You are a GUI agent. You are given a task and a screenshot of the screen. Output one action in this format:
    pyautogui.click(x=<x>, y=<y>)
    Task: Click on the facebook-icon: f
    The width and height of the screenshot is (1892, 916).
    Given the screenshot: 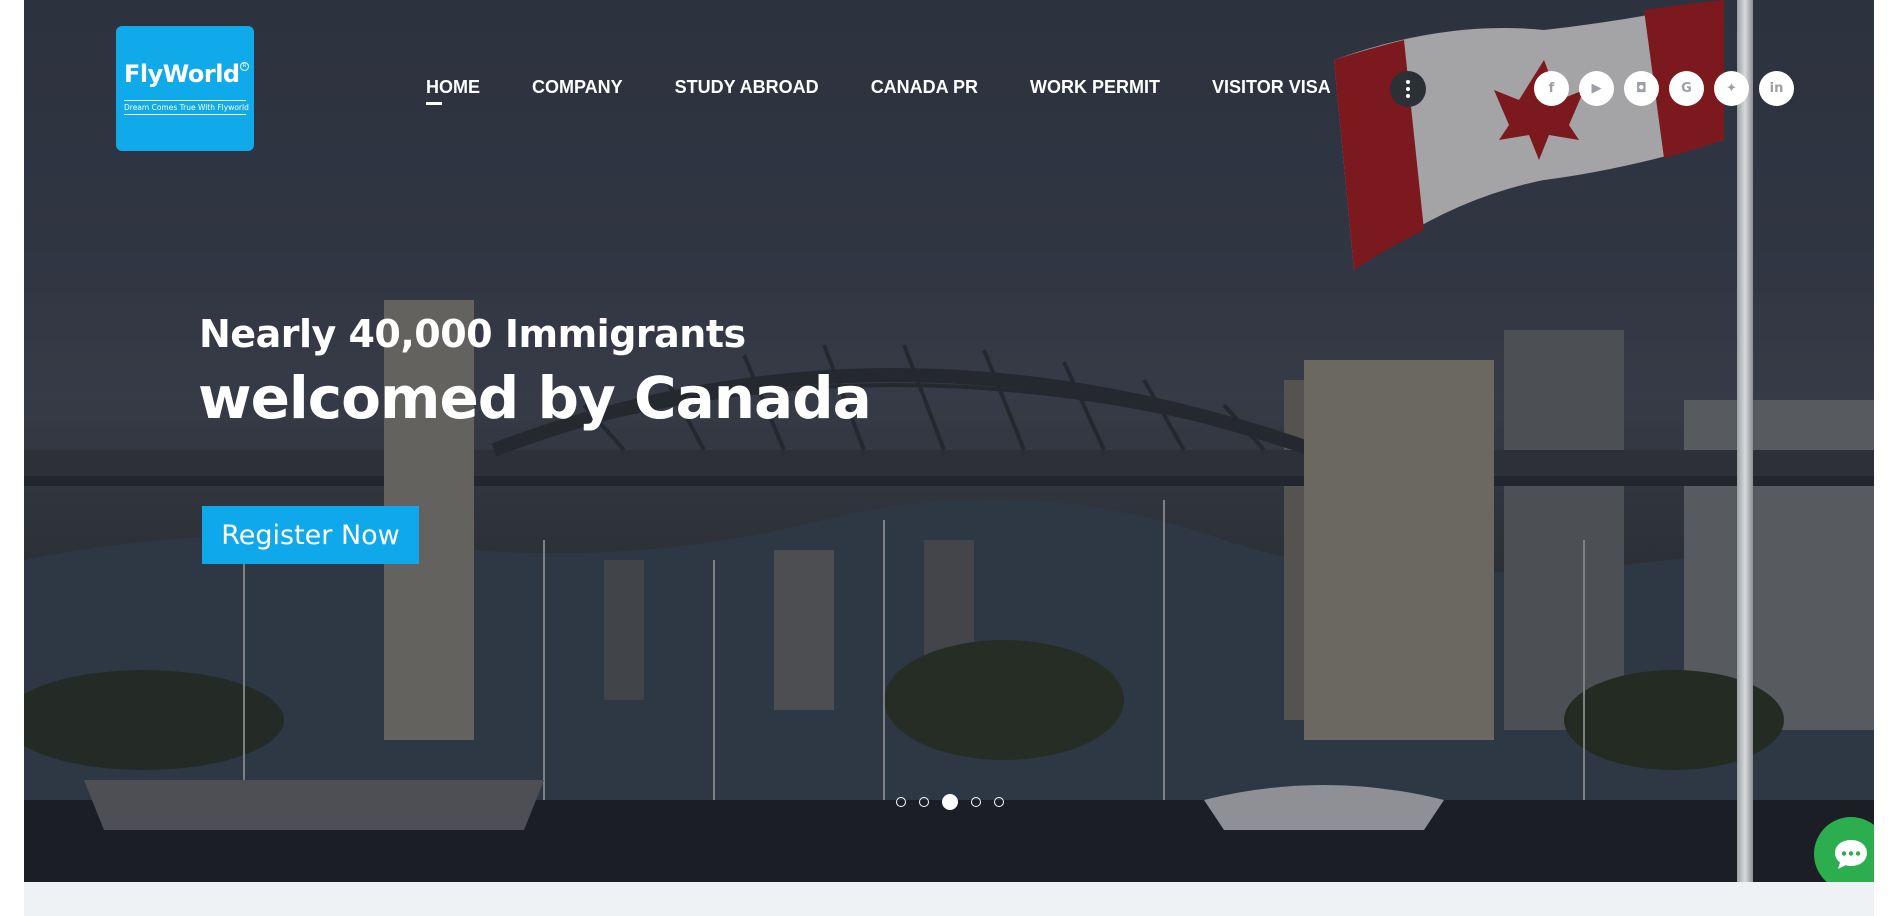 What is the action you would take?
    pyautogui.click(x=1551, y=88)
    